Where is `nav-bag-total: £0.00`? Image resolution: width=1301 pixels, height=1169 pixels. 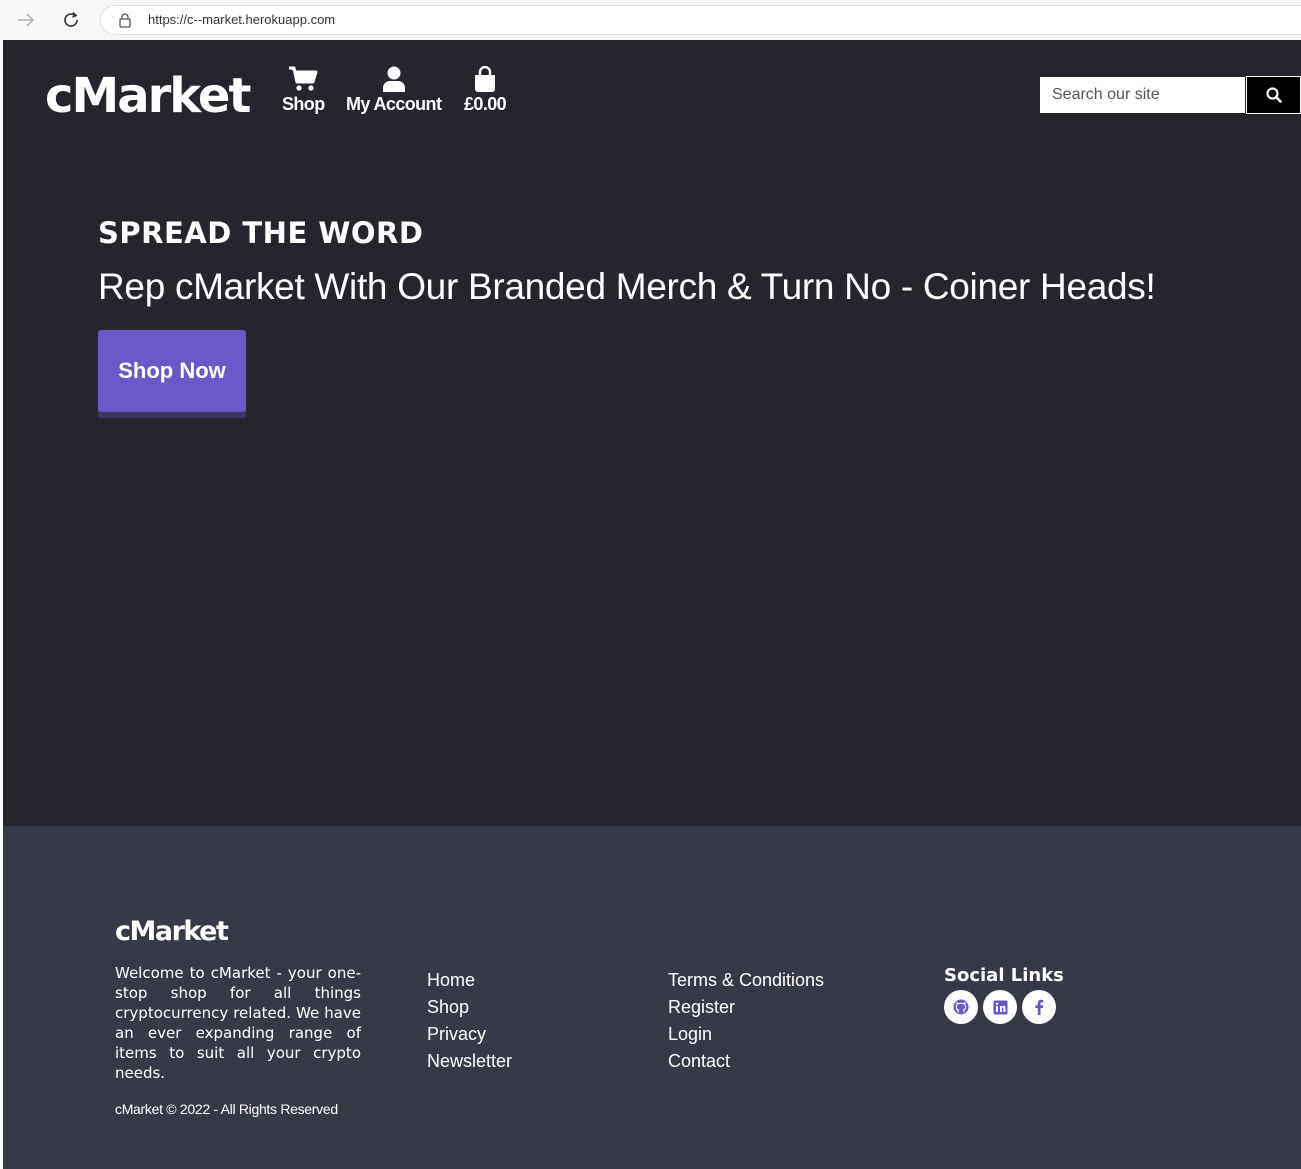
nav-bag-total: £0.00 is located at coordinates (485, 90).